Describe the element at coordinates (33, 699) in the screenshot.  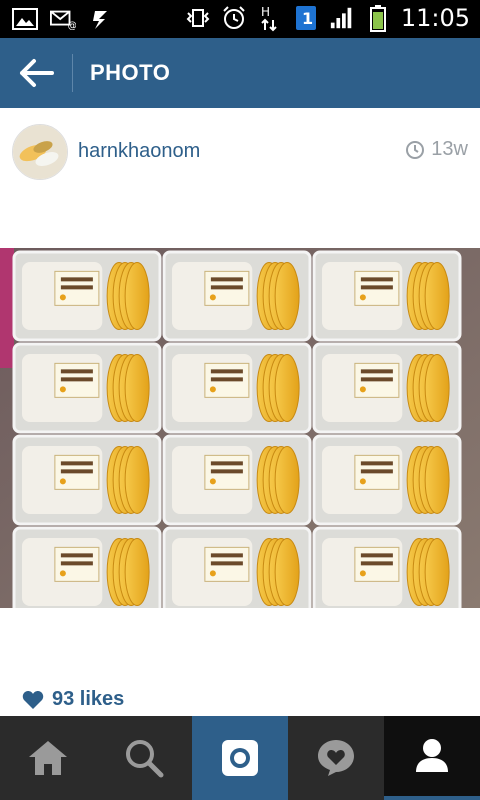
I see `heart-icon` at that location.